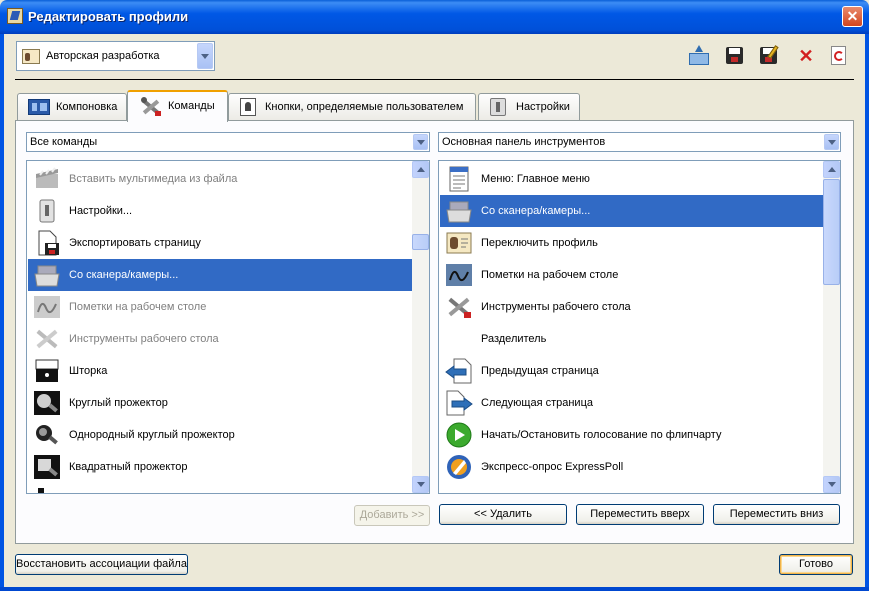 The image size is (869, 591). Describe the element at coordinates (87, 107) in the screenshot. I see `tab-label: Компоновка` at that location.